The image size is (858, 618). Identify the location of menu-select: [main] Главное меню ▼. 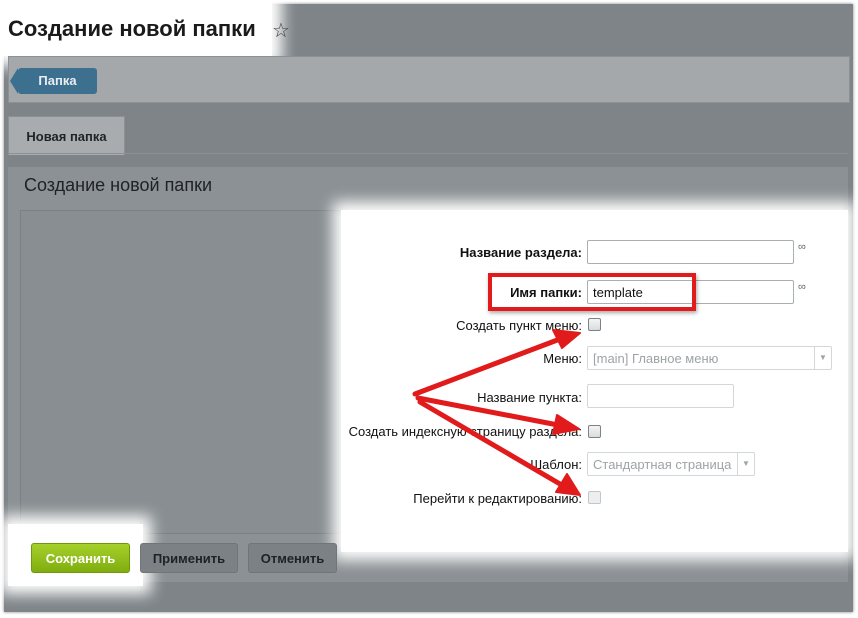
(709, 358).